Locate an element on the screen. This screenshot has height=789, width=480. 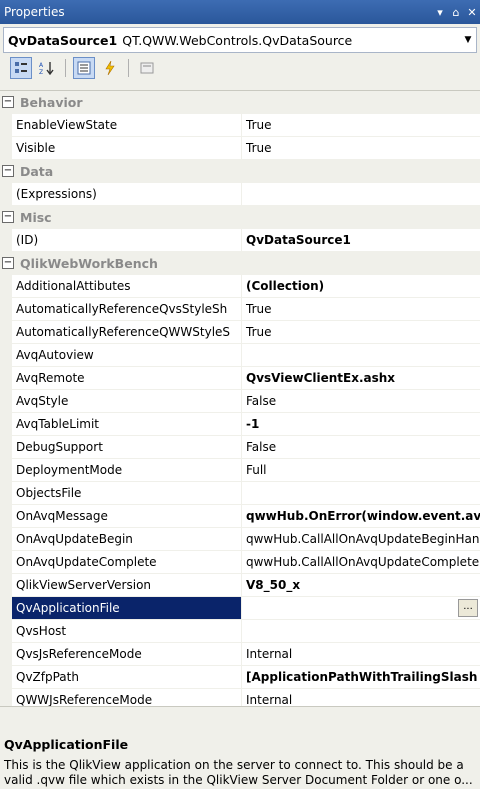
property-row: AdditionalAttibutes (Collection) is located at coordinates (240, 286).